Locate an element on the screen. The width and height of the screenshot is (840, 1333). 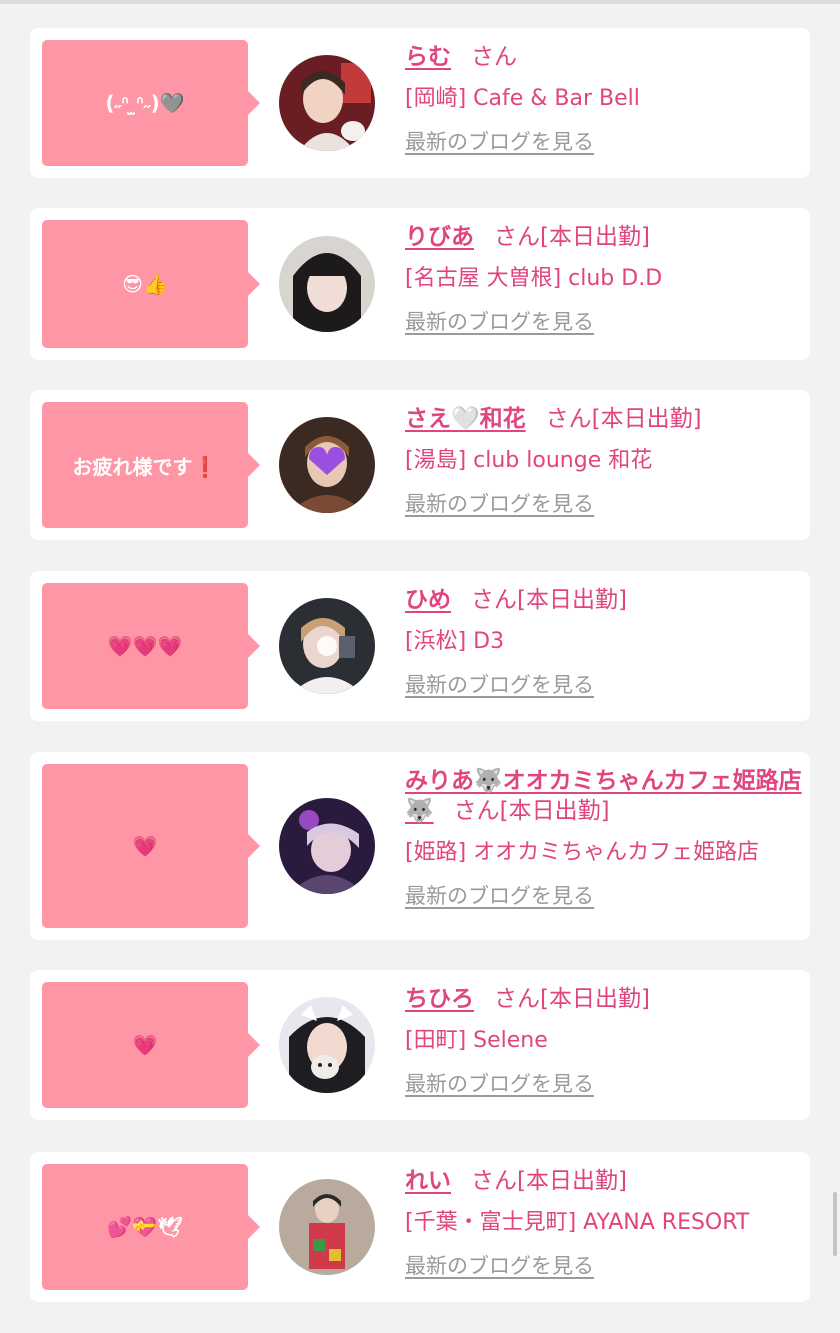
message-bubble: 💕💝🕊 is located at coordinates (151, 1227).